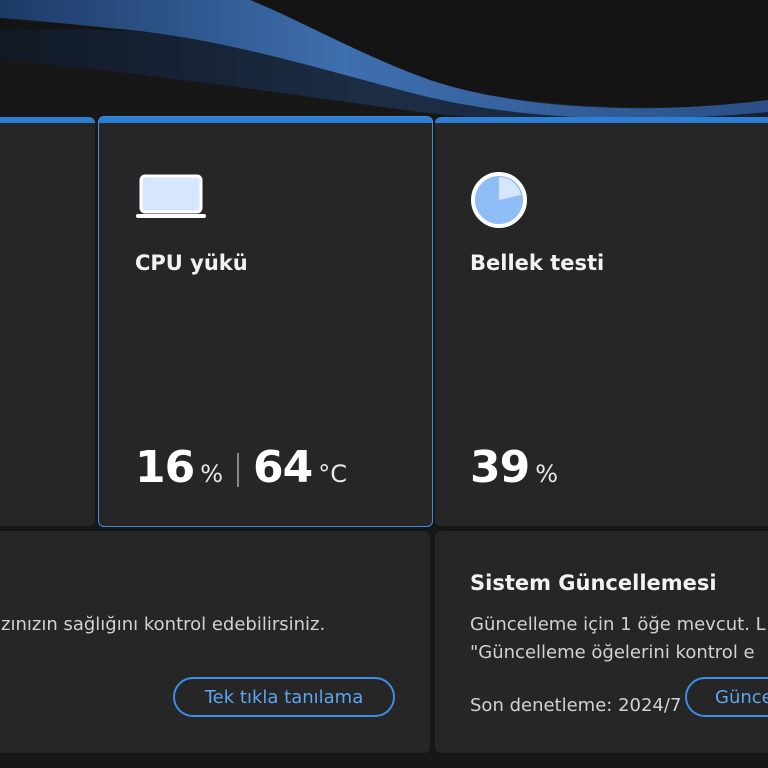  I want to click on memory-value: 39, so click(500, 467).